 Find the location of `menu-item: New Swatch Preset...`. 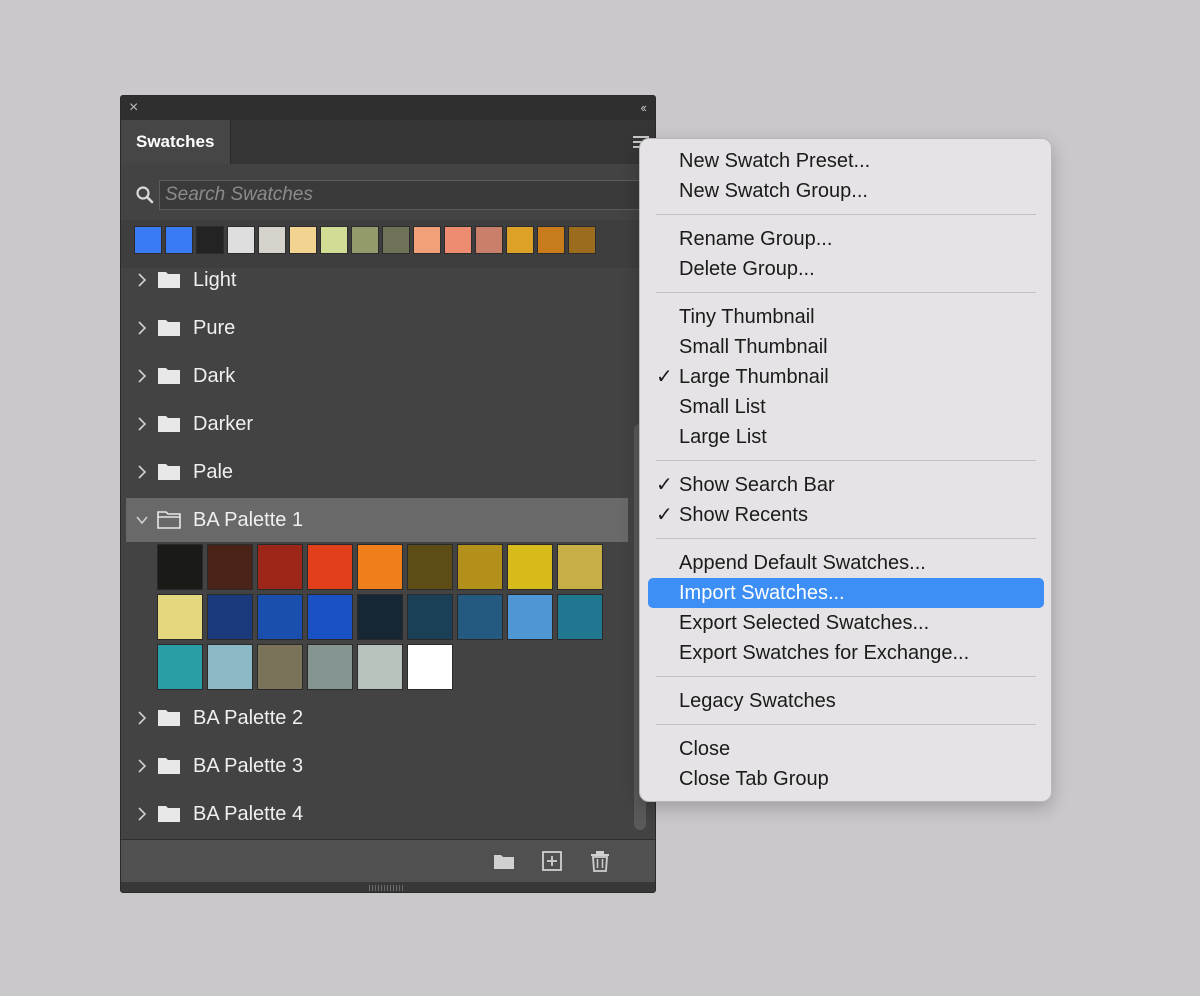

menu-item: New Swatch Preset... is located at coordinates (846, 161).